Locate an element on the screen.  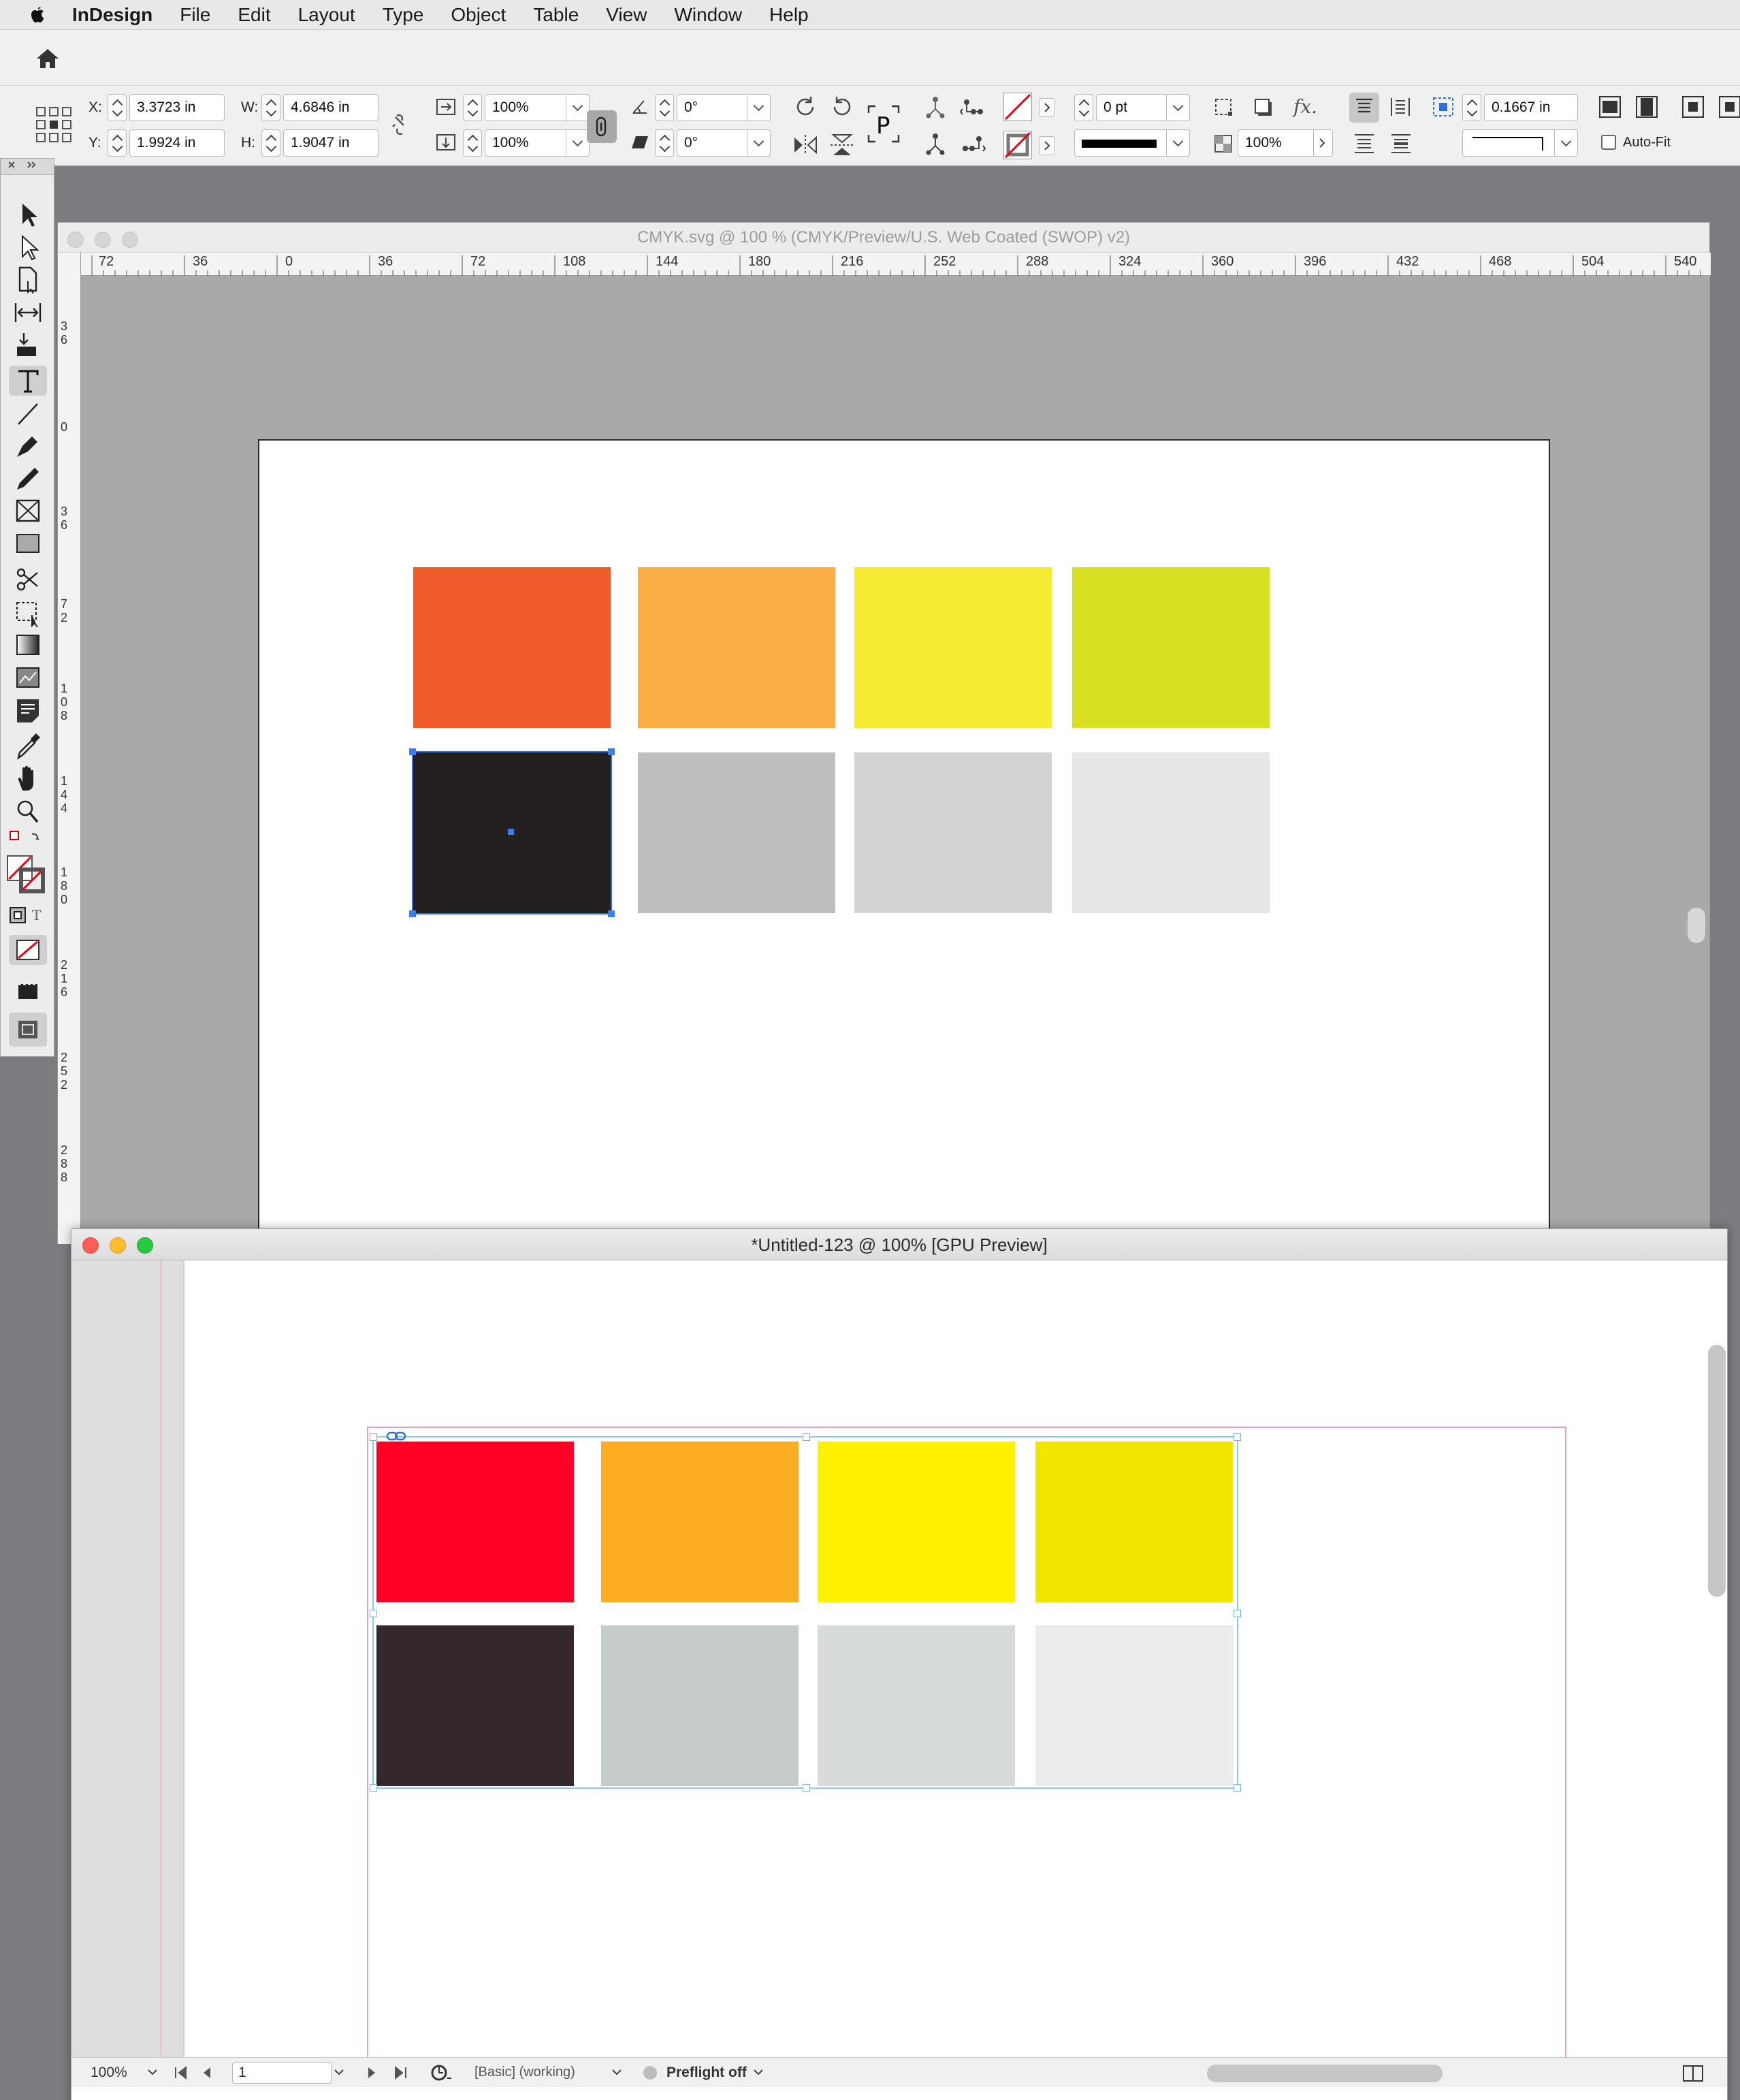
align-center-icon is located at coordinates (1401, 107).